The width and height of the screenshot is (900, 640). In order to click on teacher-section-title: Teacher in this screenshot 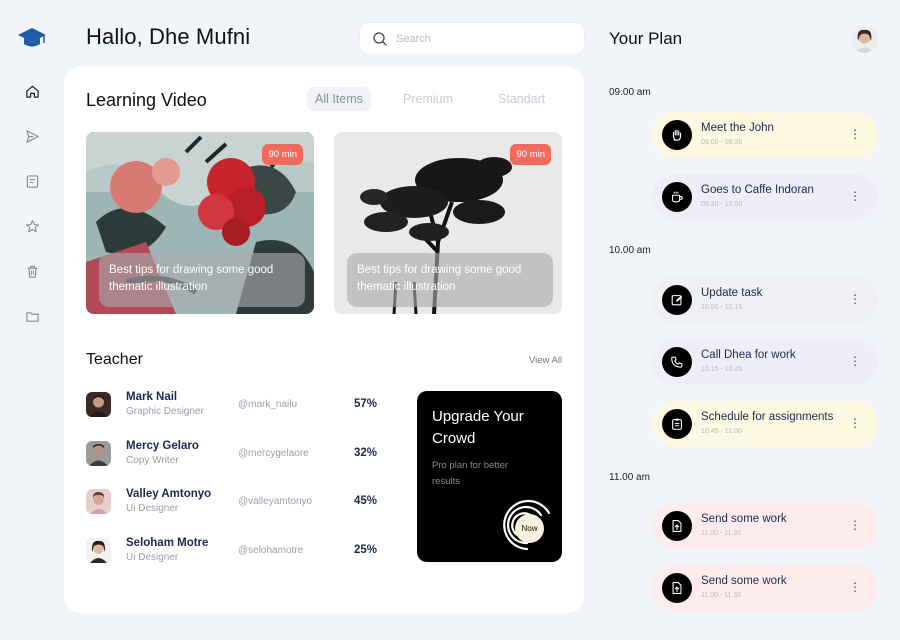, I will do `click(114, 359)`.